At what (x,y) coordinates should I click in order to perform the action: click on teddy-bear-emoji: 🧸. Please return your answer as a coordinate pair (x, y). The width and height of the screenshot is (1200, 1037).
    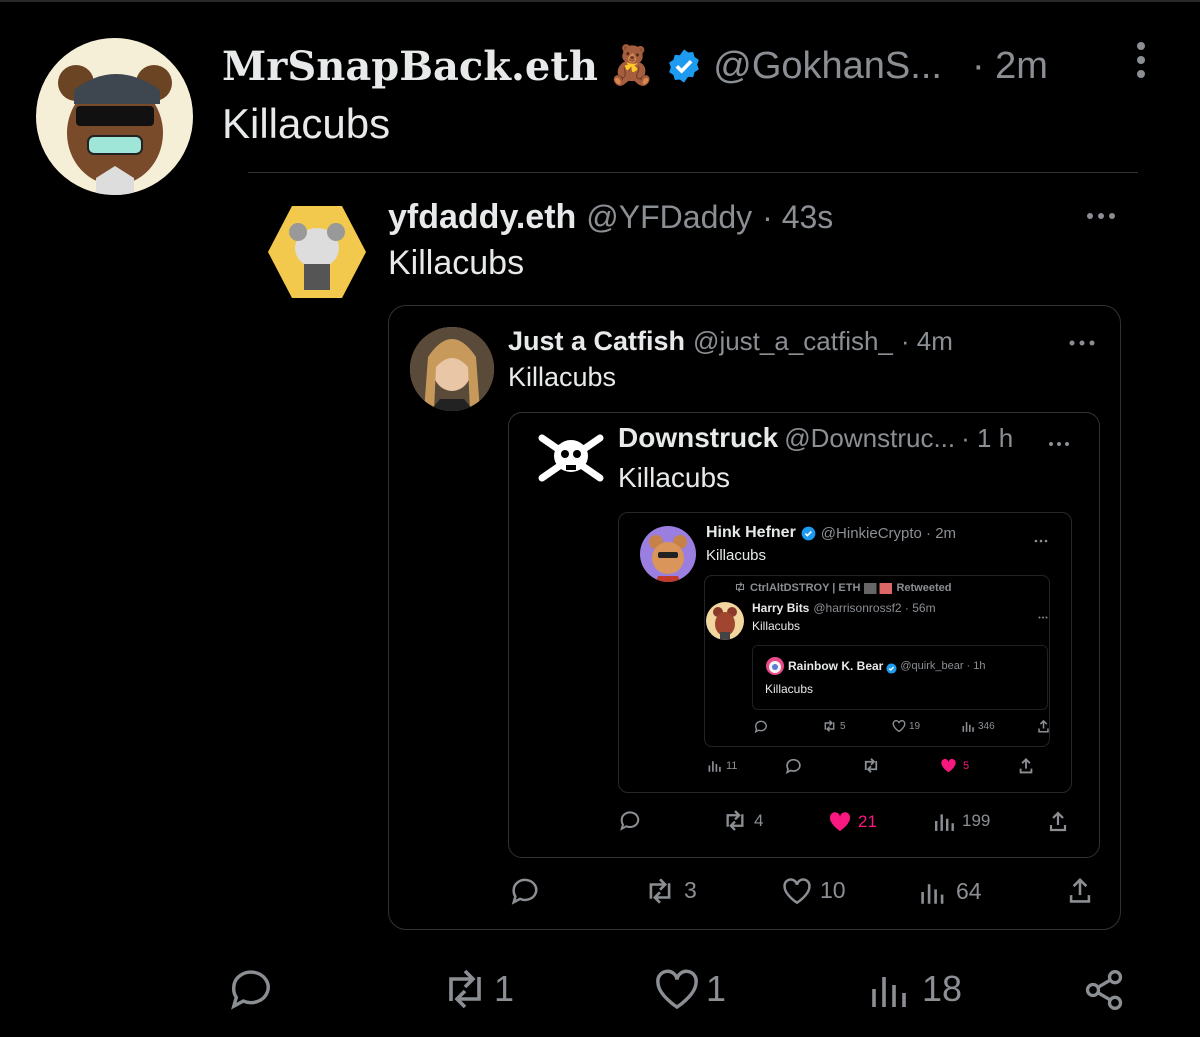
    Looking at the image, I should click on (631, 66).